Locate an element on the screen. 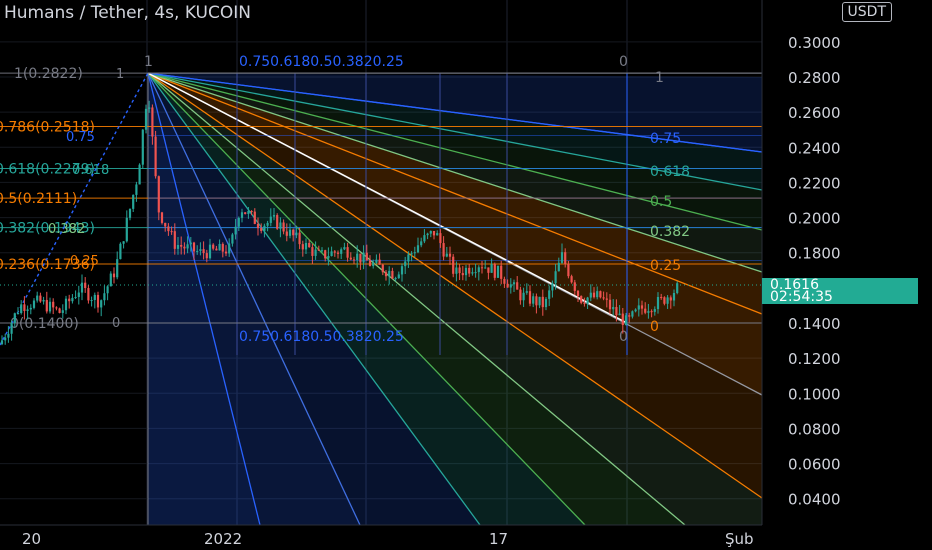  price-axis-tick: 0.1400 is located at coordinates (814, 324).